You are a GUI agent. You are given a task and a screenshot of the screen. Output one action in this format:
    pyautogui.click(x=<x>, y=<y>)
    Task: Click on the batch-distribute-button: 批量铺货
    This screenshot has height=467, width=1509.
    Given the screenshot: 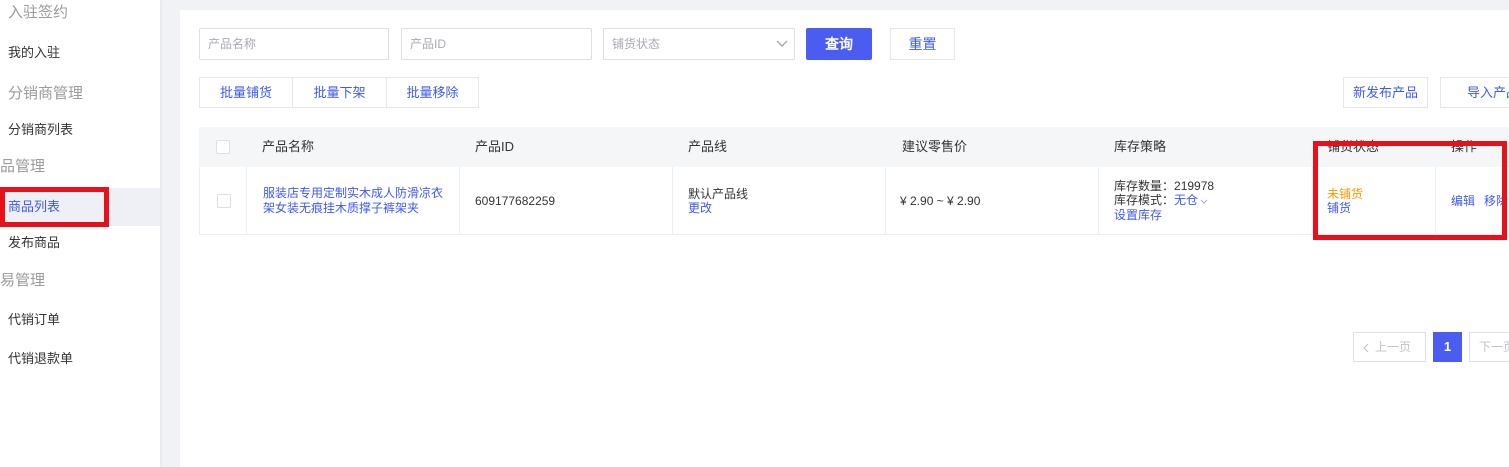 What is the action you would take?
    pyautogui.click(x=246, y=92)
    